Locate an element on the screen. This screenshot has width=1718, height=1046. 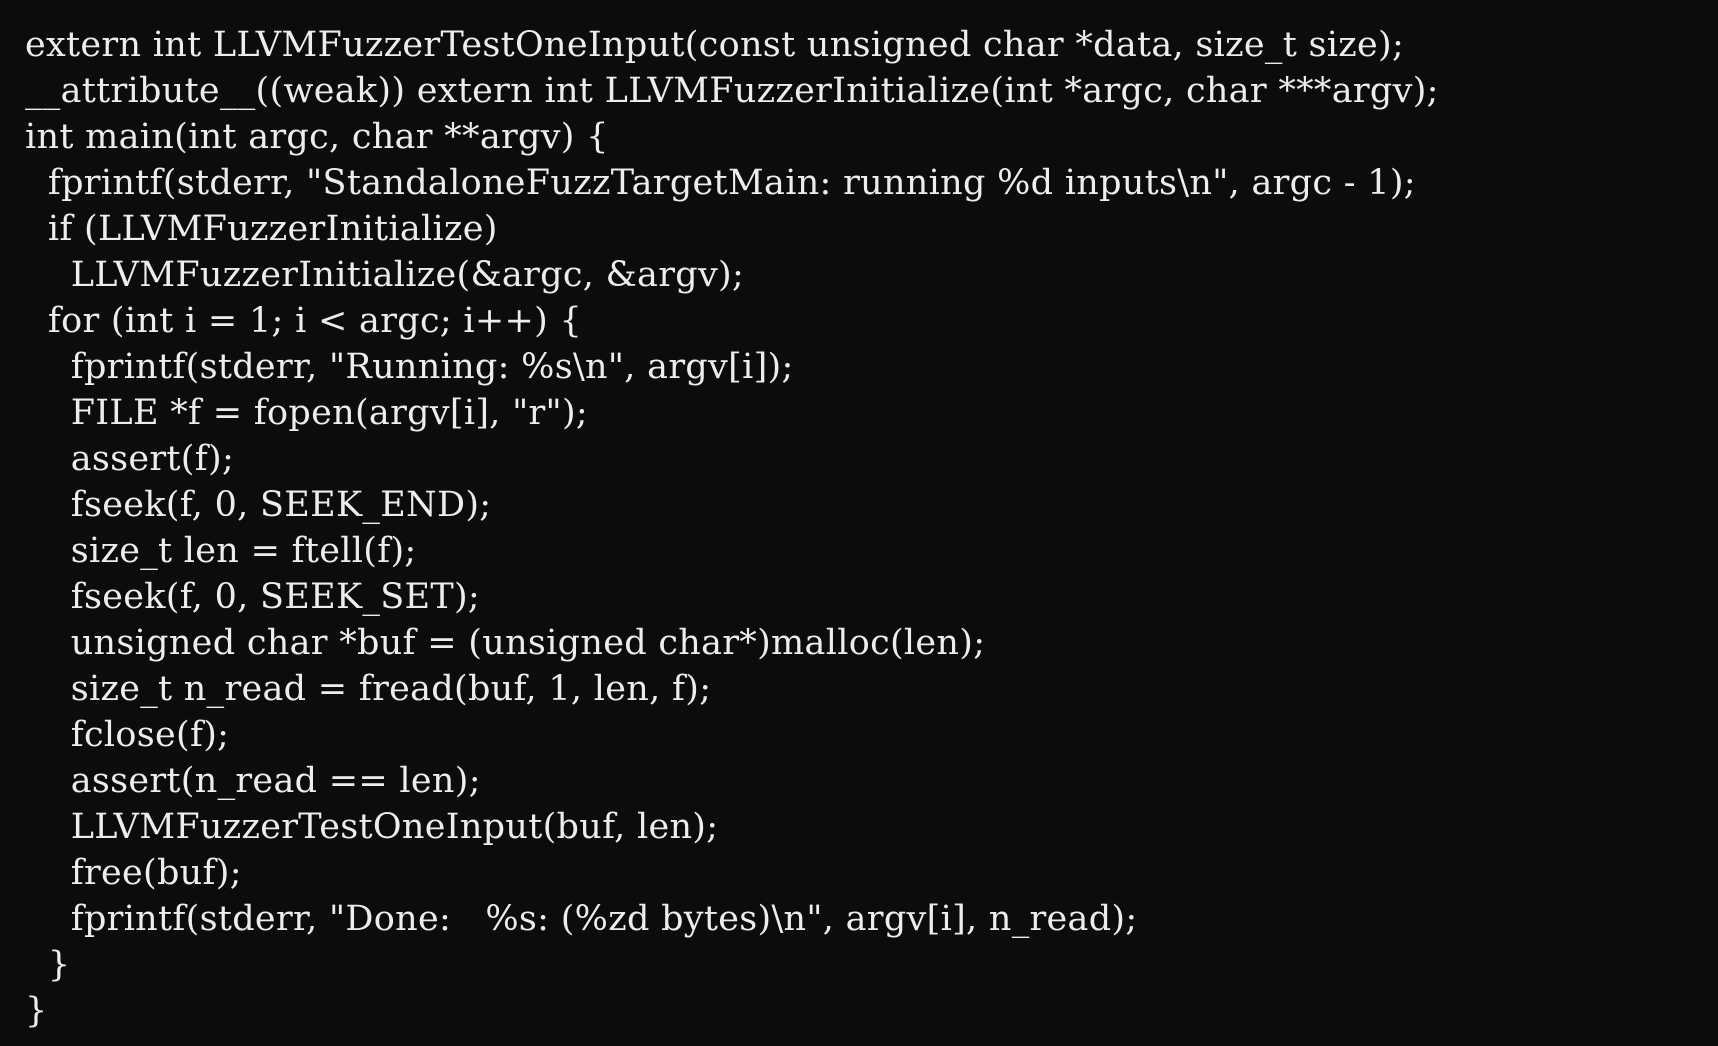
code-line: for (int i = 1; i < argc; i++) { is located at coordinates (304, 321).